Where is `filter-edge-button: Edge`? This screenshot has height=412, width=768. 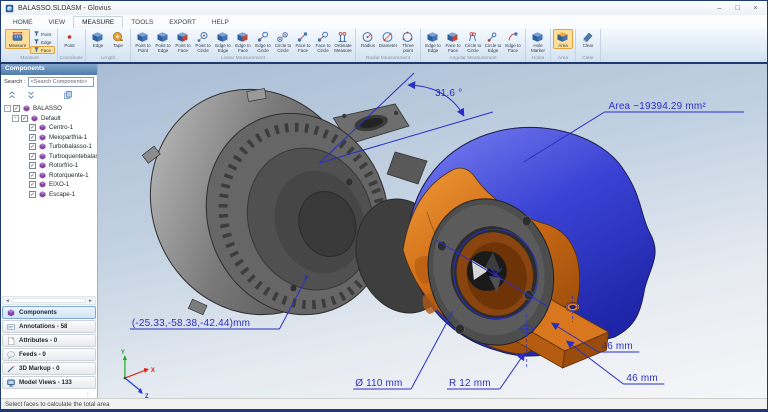
filter-edge-button: Edge is located at coordinates (42, 42).